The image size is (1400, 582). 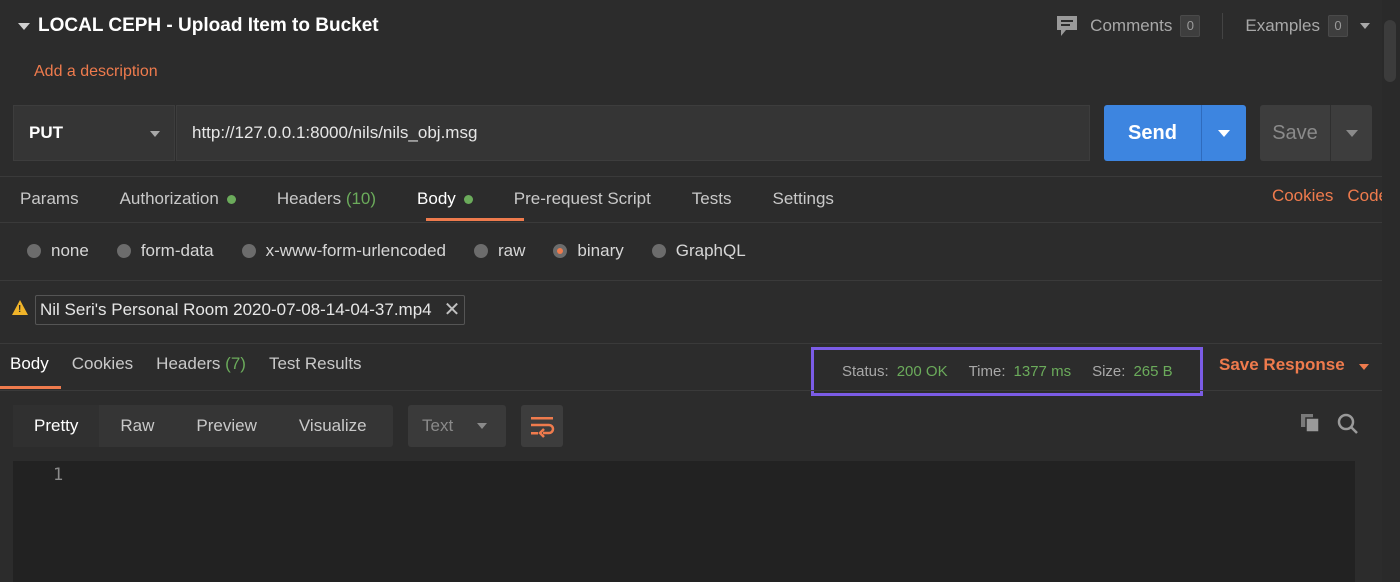 What do you see at coordinates (865, 371) in the screenshot?
I see `status-label: Status:` at bounding box center [865, 371].